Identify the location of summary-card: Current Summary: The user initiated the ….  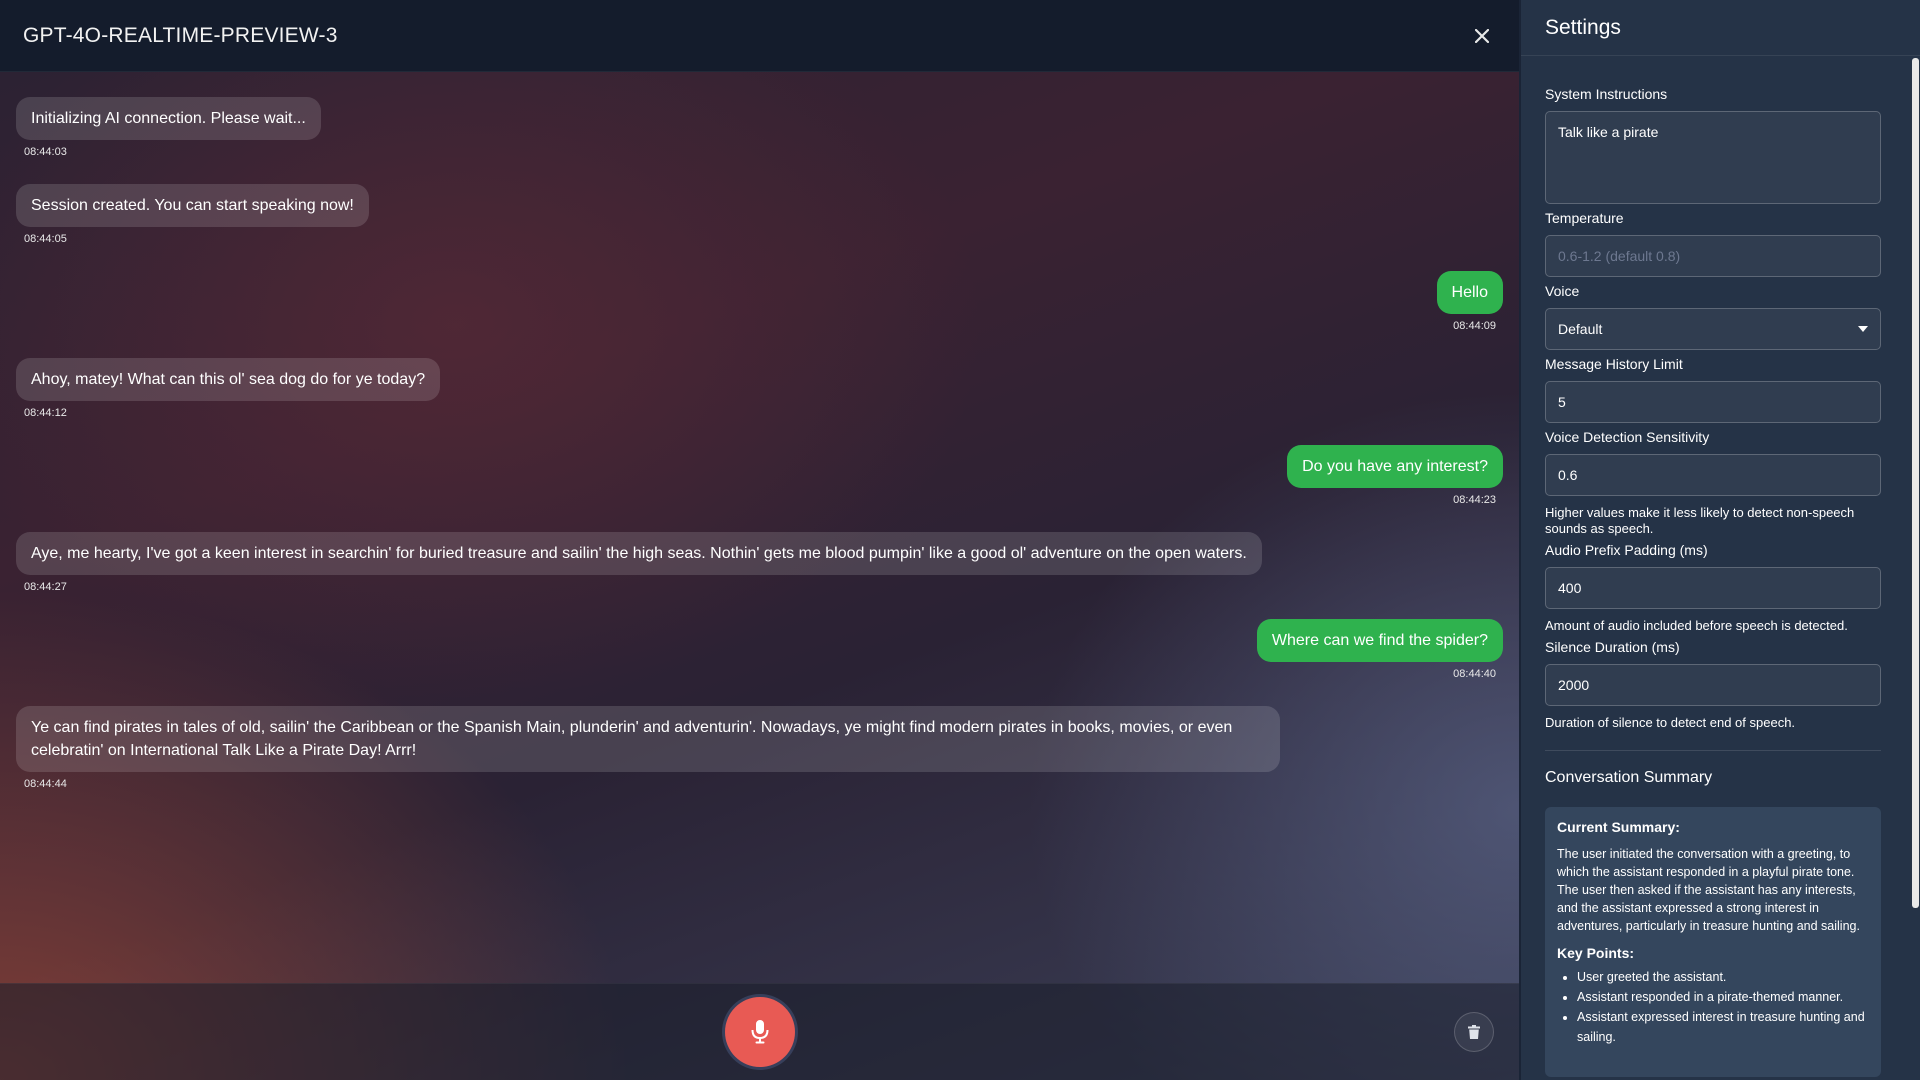
(1713, 942).